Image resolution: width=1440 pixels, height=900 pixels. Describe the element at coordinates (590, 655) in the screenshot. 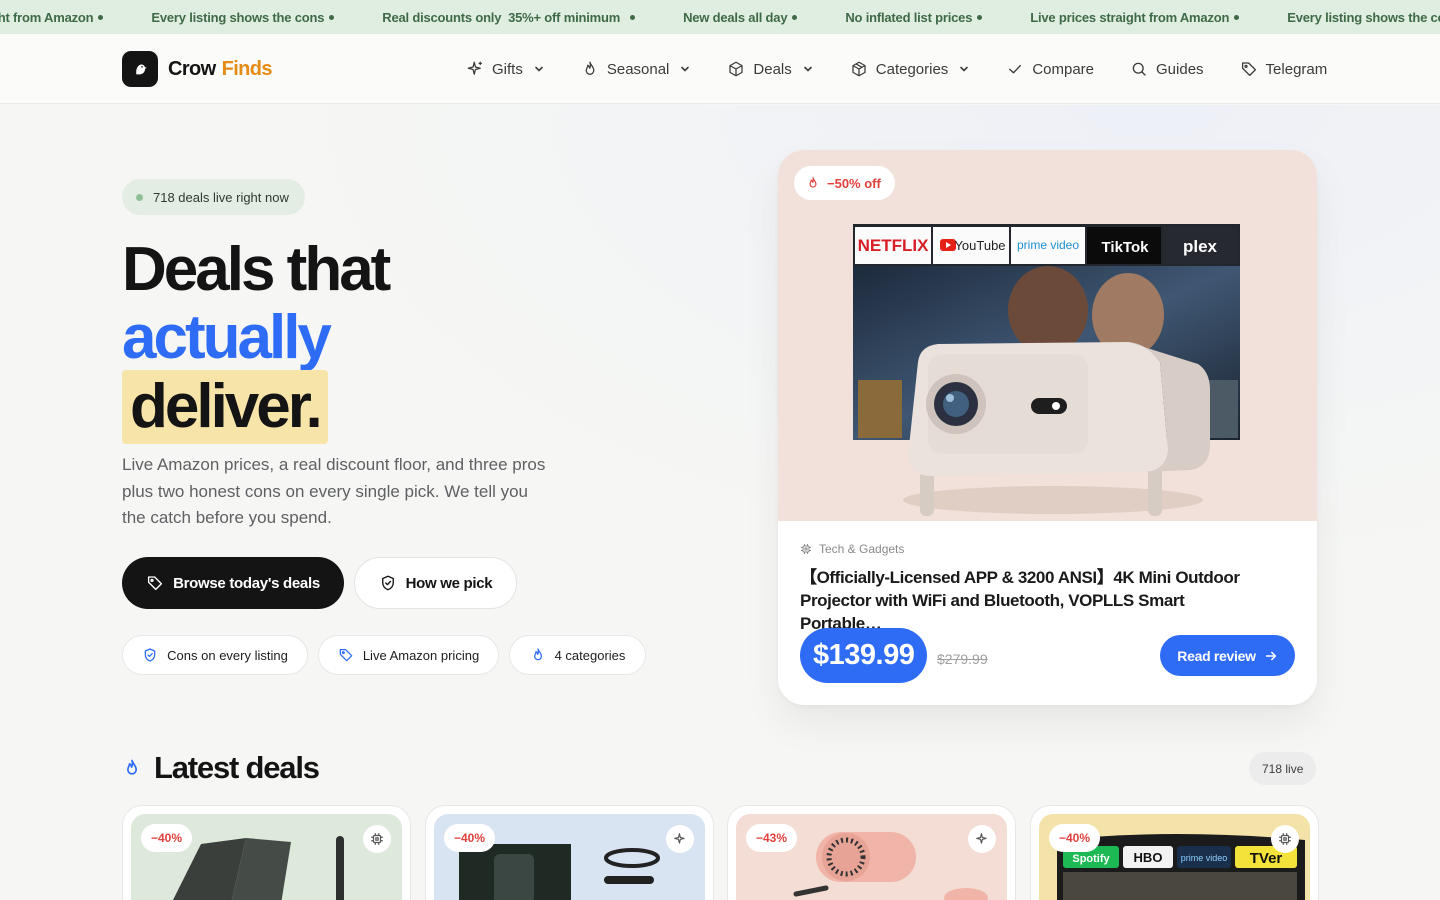

I see `feature-label: 4 categories` at that location.